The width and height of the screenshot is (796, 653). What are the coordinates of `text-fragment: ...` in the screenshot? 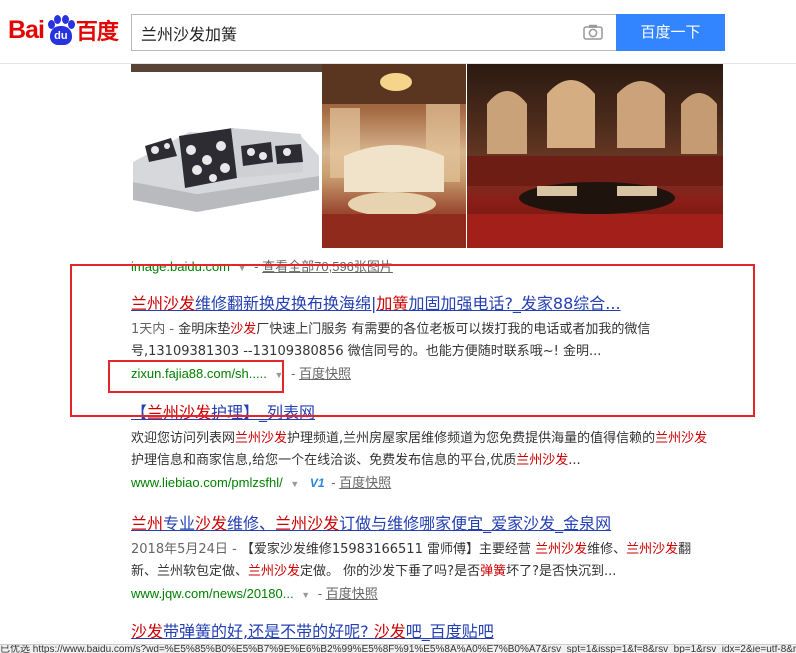 It's located at (574, 460).